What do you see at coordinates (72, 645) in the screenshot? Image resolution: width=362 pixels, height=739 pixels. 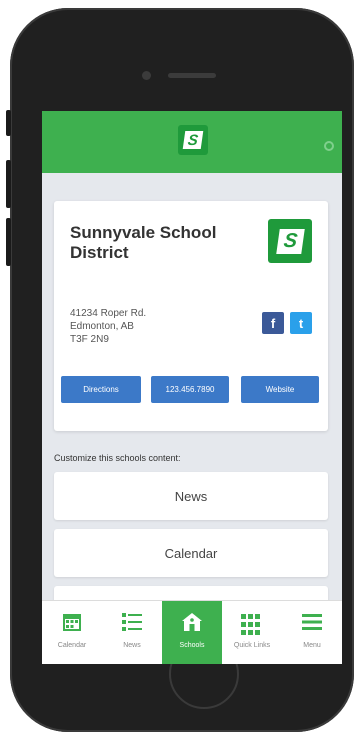 I see `nav-label-calendar: Calendar` at bounding box center [72, 645].